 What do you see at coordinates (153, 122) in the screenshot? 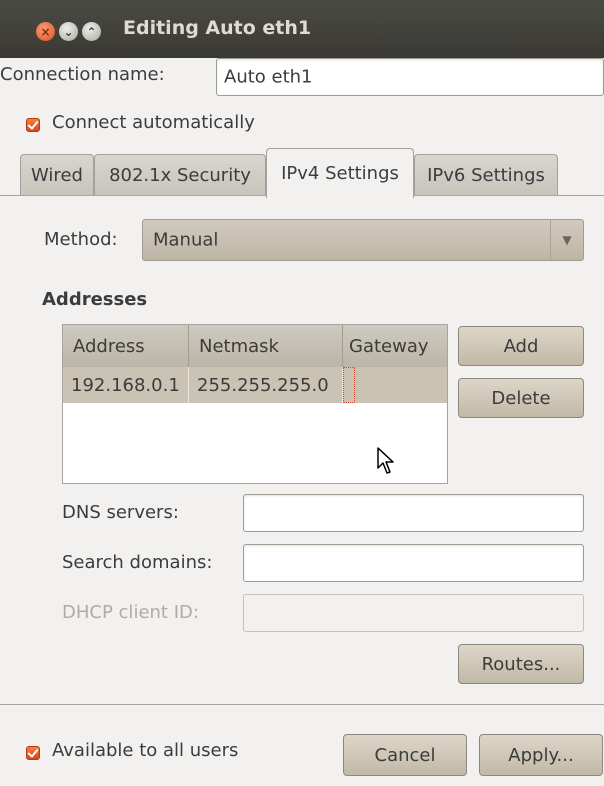
I see `connect-automatically-label: Connect automatically` at bounding box center [153, 122].